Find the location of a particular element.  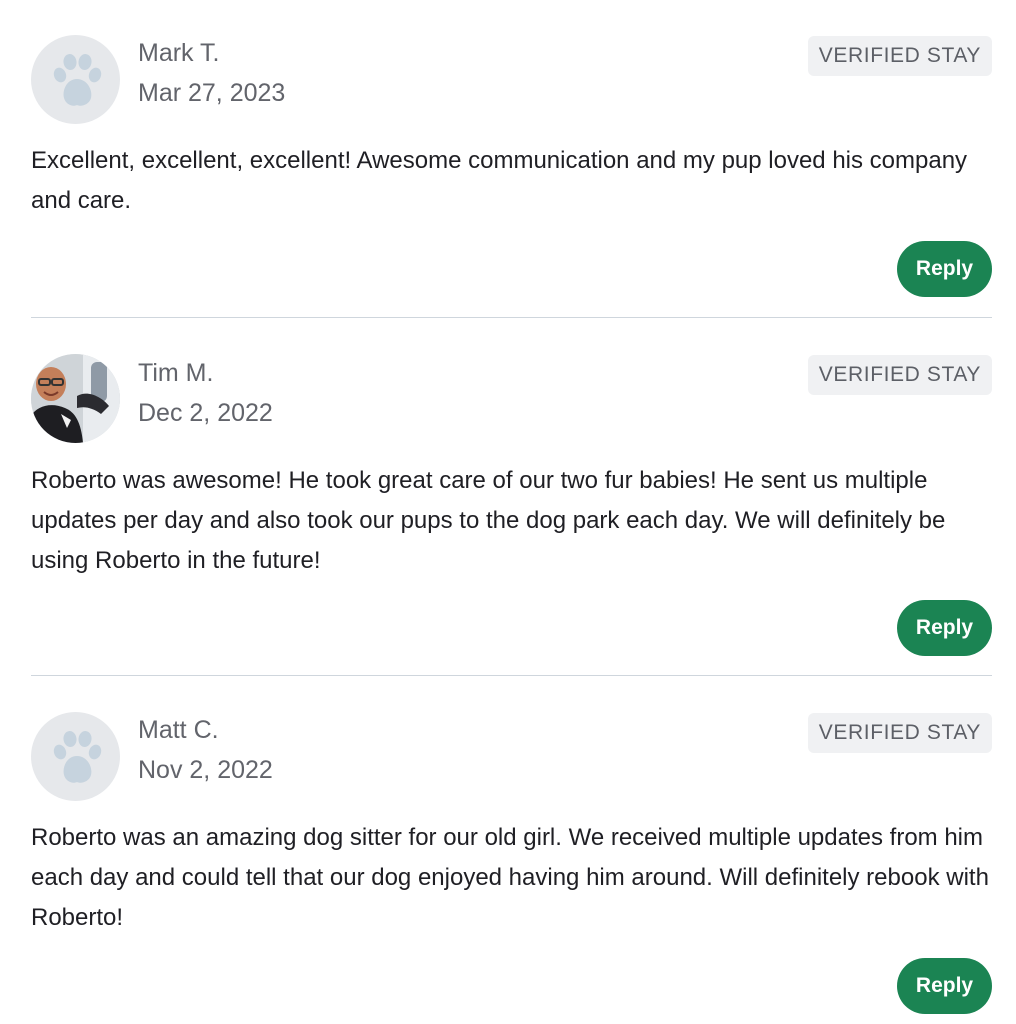

reviewer-name: Tim M. is located at coordinates (176, 373).